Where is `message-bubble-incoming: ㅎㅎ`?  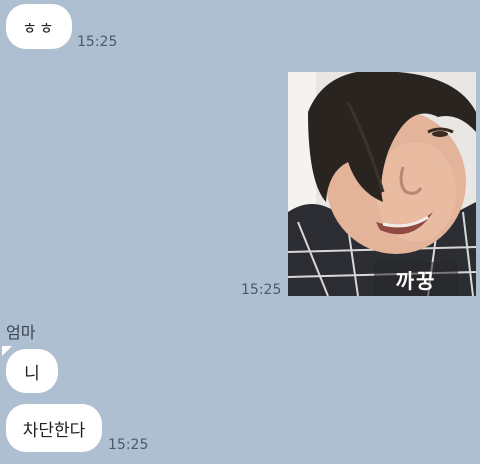
message-bubble-incoming: ㅎㅎ is located at coordinates (39, 26).